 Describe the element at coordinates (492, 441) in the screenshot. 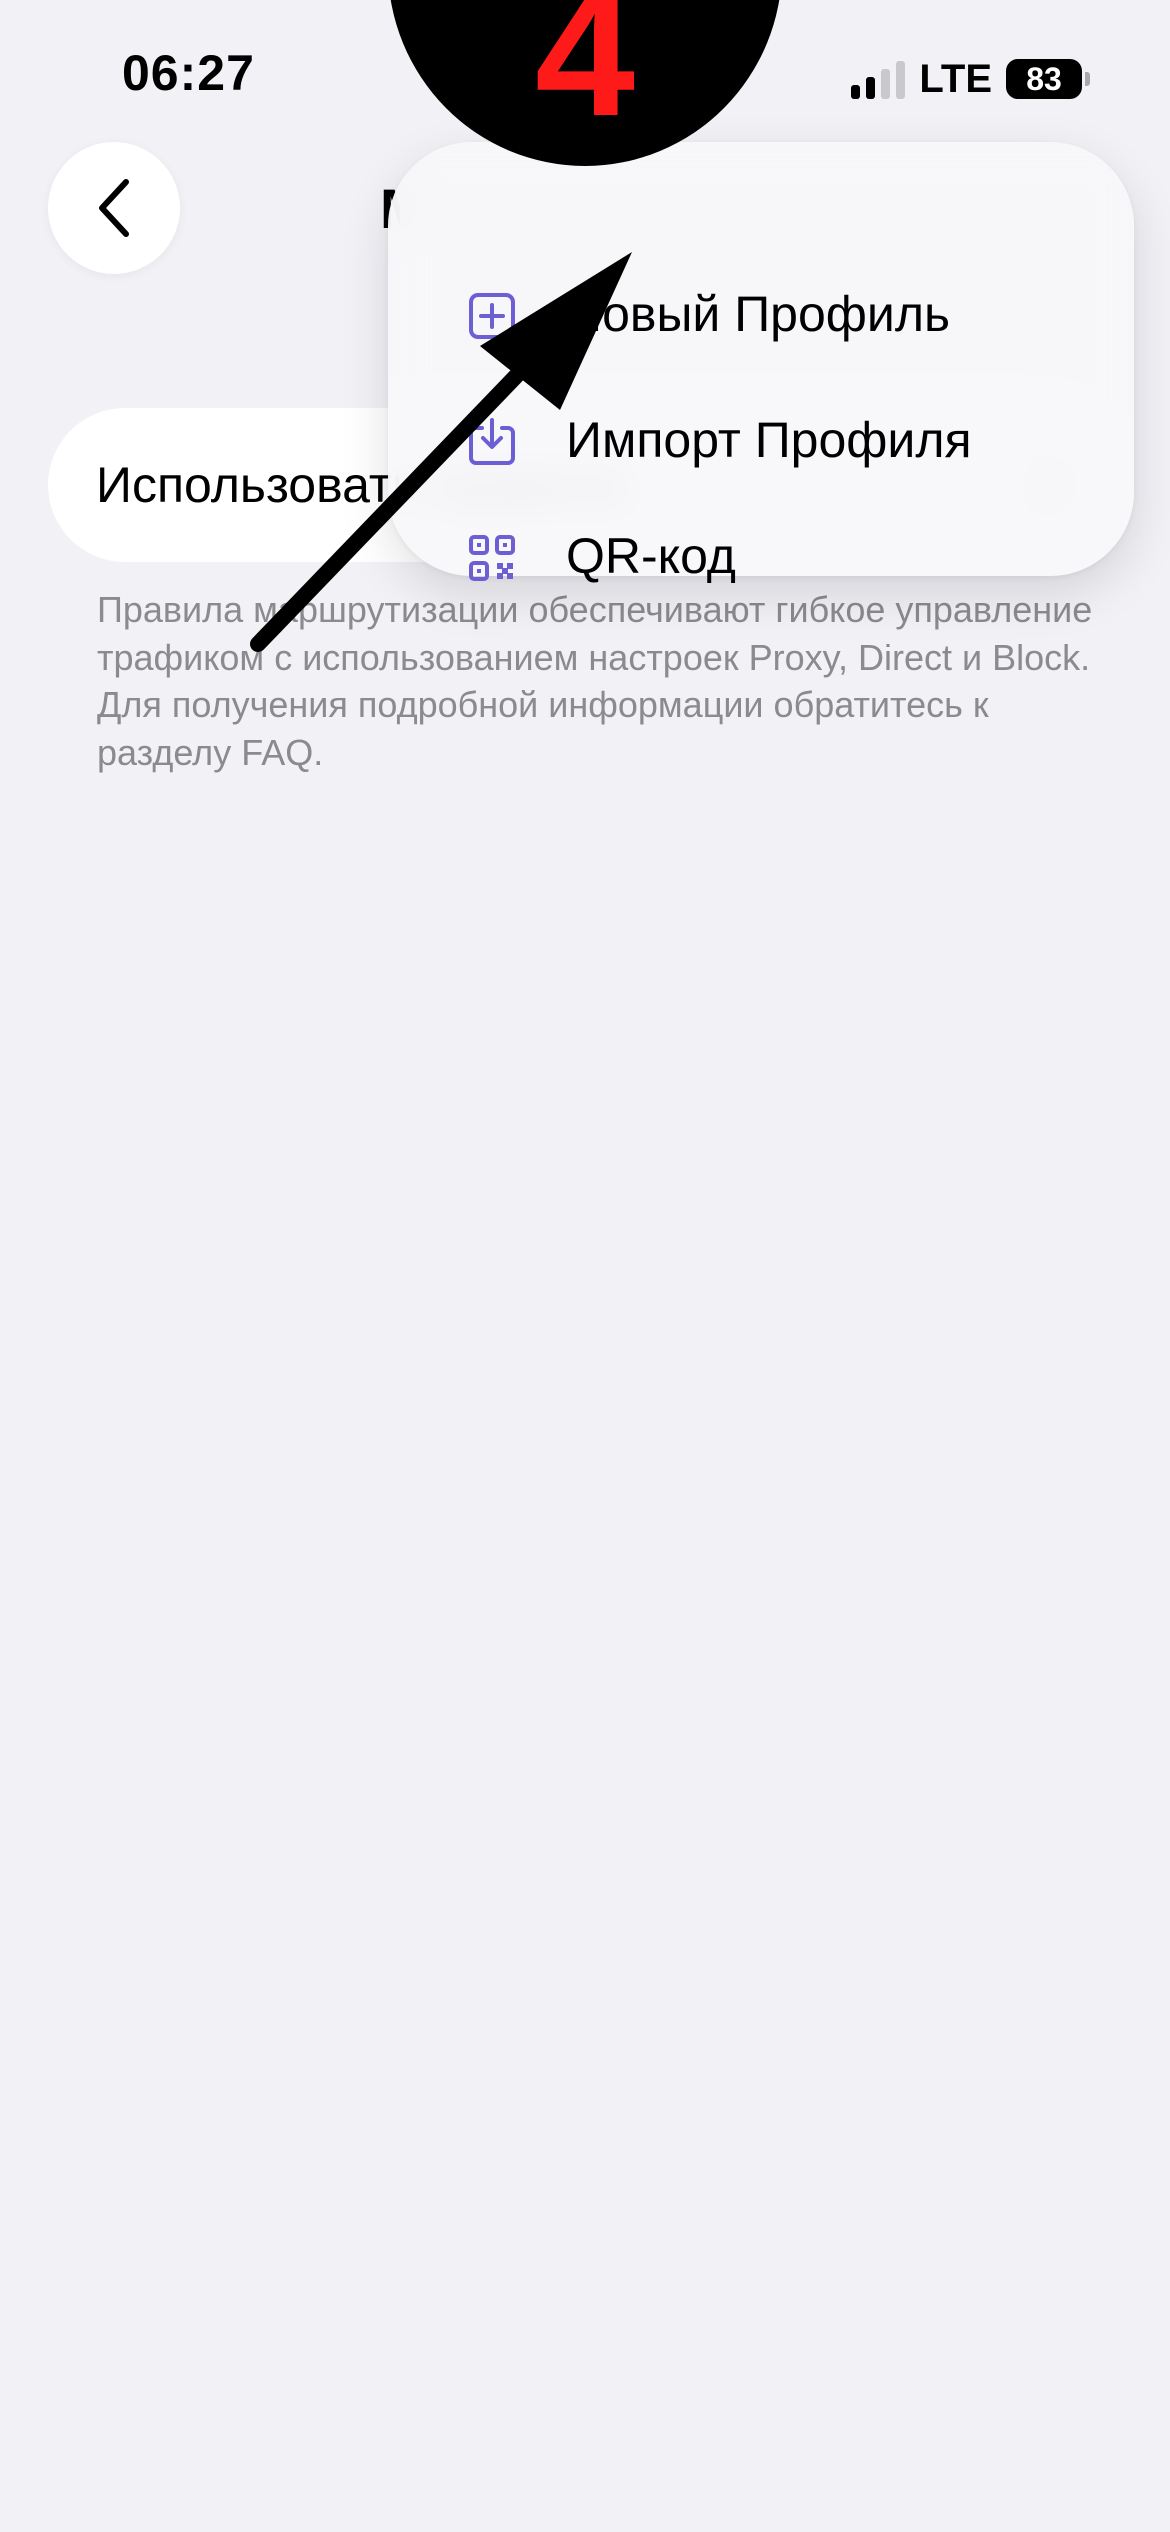

I see `download-icon` at that location.